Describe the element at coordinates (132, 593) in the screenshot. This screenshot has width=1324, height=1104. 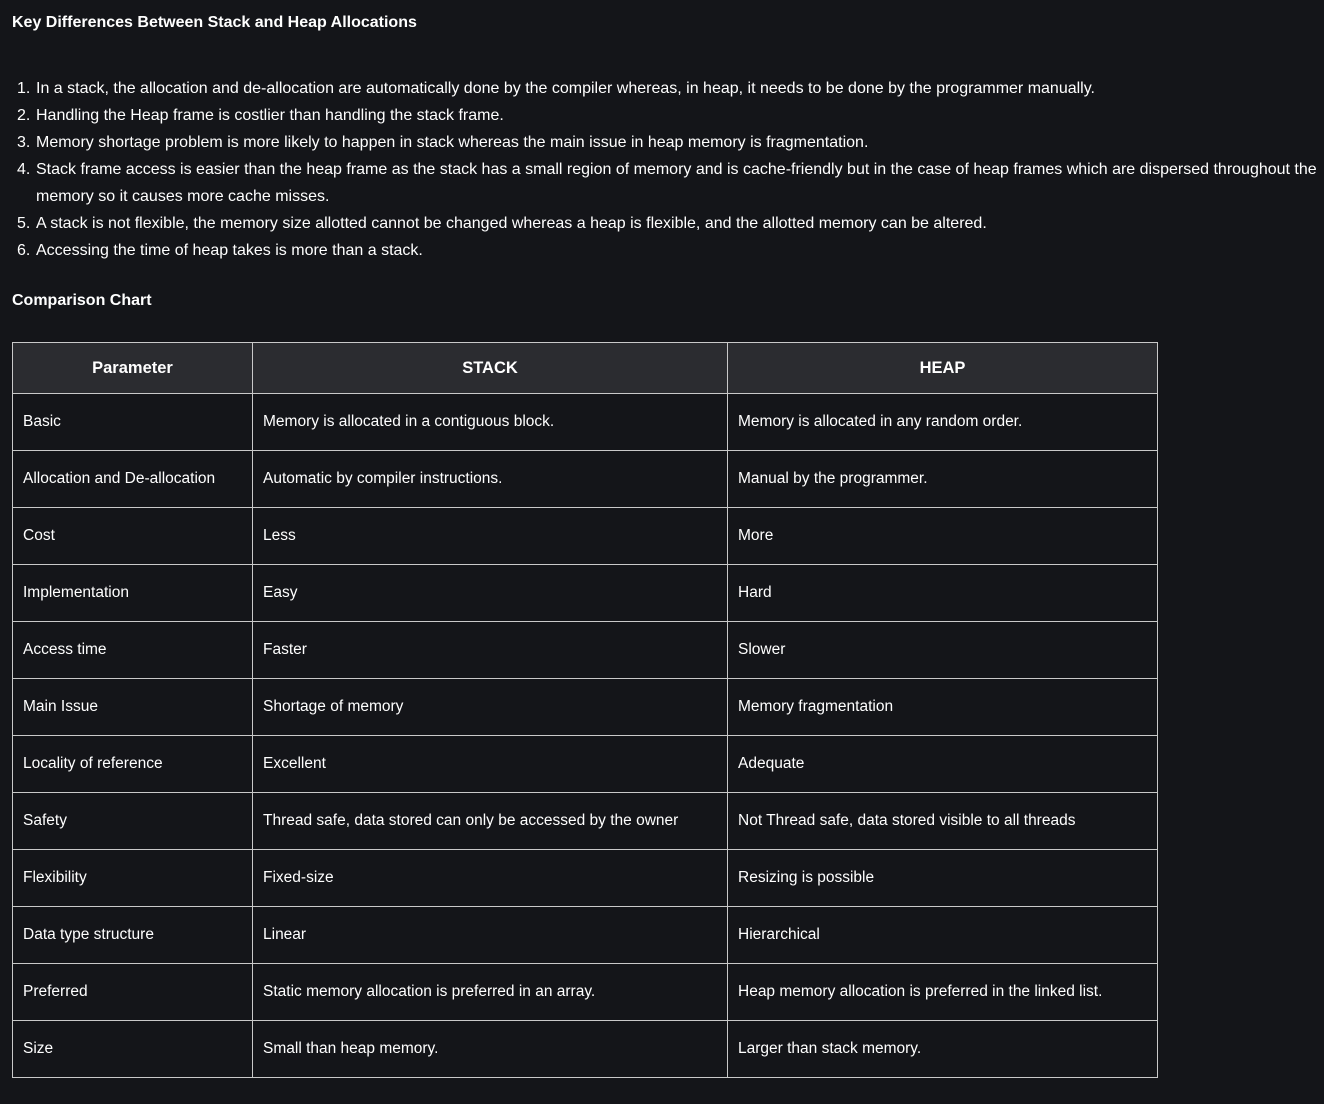
I see `parameter-cell: Implementation` at that location.